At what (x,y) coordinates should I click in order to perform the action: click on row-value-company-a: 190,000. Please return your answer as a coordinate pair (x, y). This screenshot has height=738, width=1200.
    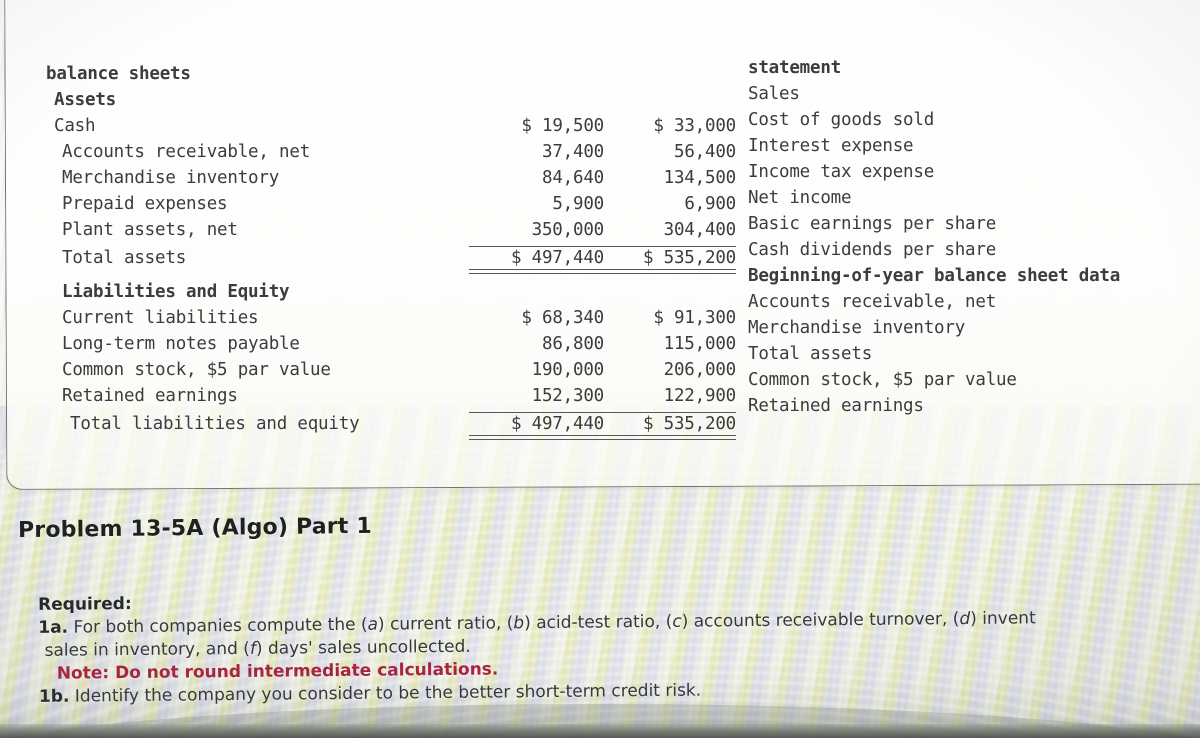
    Looking at the image, I should click on (568, 370).